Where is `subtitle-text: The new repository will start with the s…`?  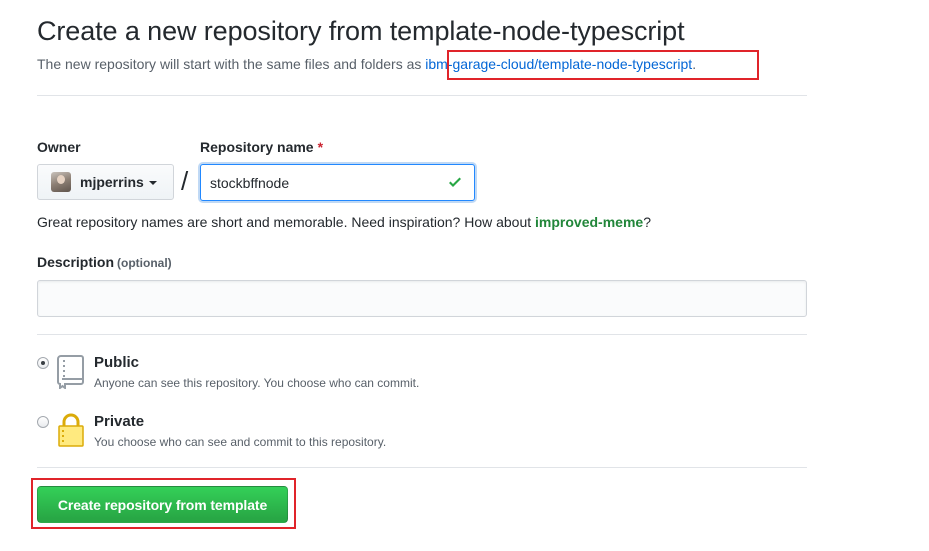 subtitle-text: The new repository will start with the s… is located at coordinates (231, 64).